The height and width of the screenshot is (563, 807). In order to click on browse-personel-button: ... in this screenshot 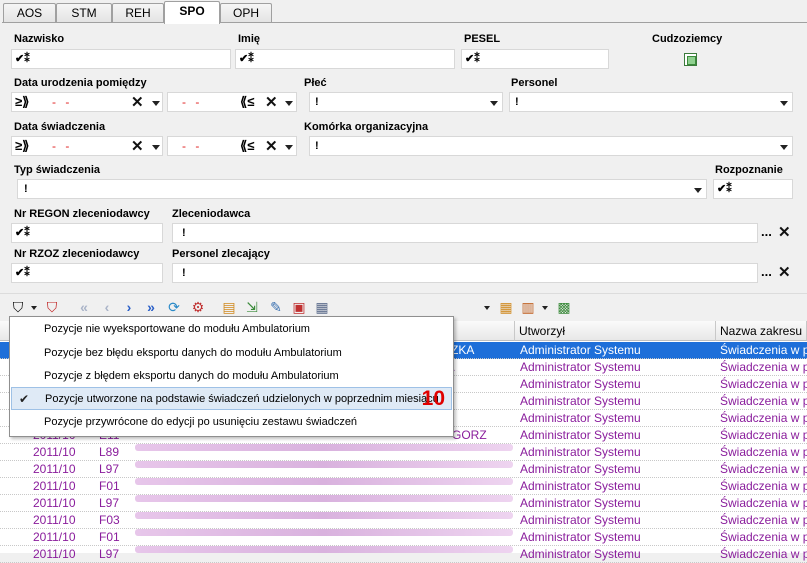, I will do `click(766, 271)`.